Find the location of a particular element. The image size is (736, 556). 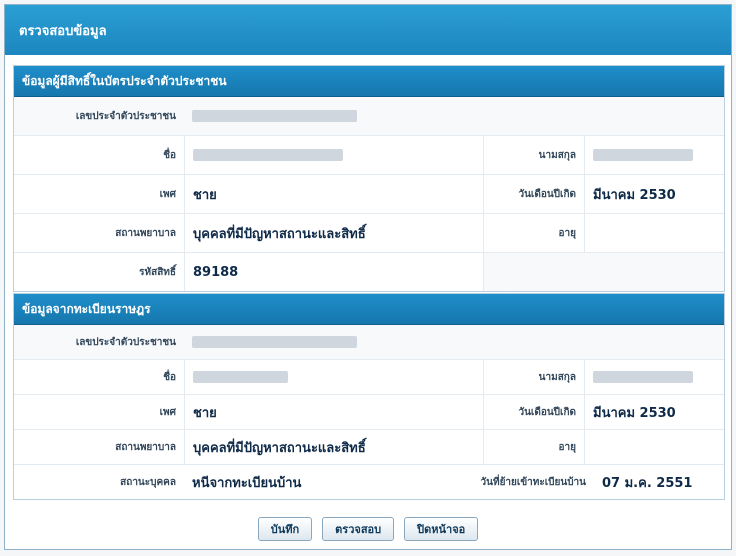

verify-button: ตรวจสอบ is located at coordinates (358, 529).